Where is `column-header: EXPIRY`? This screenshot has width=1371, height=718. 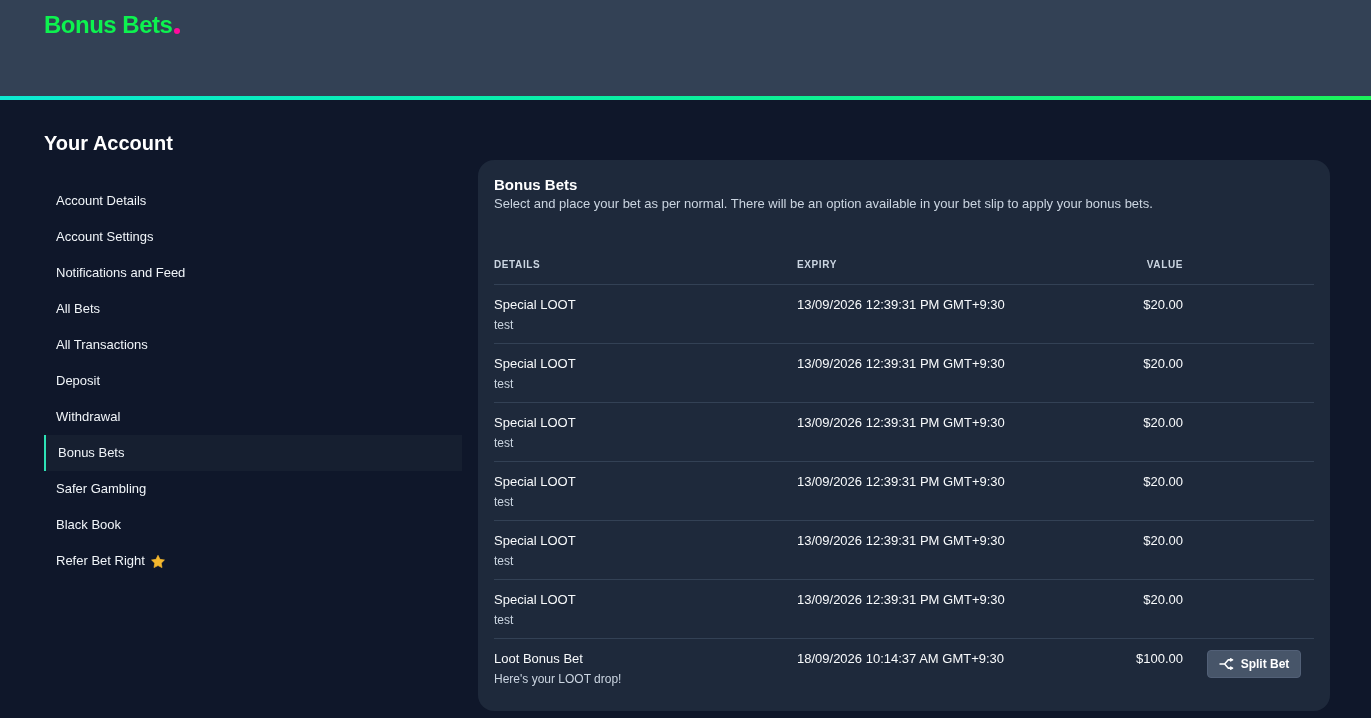 column-header: EXPIRY is located at coordinates (817, 265).